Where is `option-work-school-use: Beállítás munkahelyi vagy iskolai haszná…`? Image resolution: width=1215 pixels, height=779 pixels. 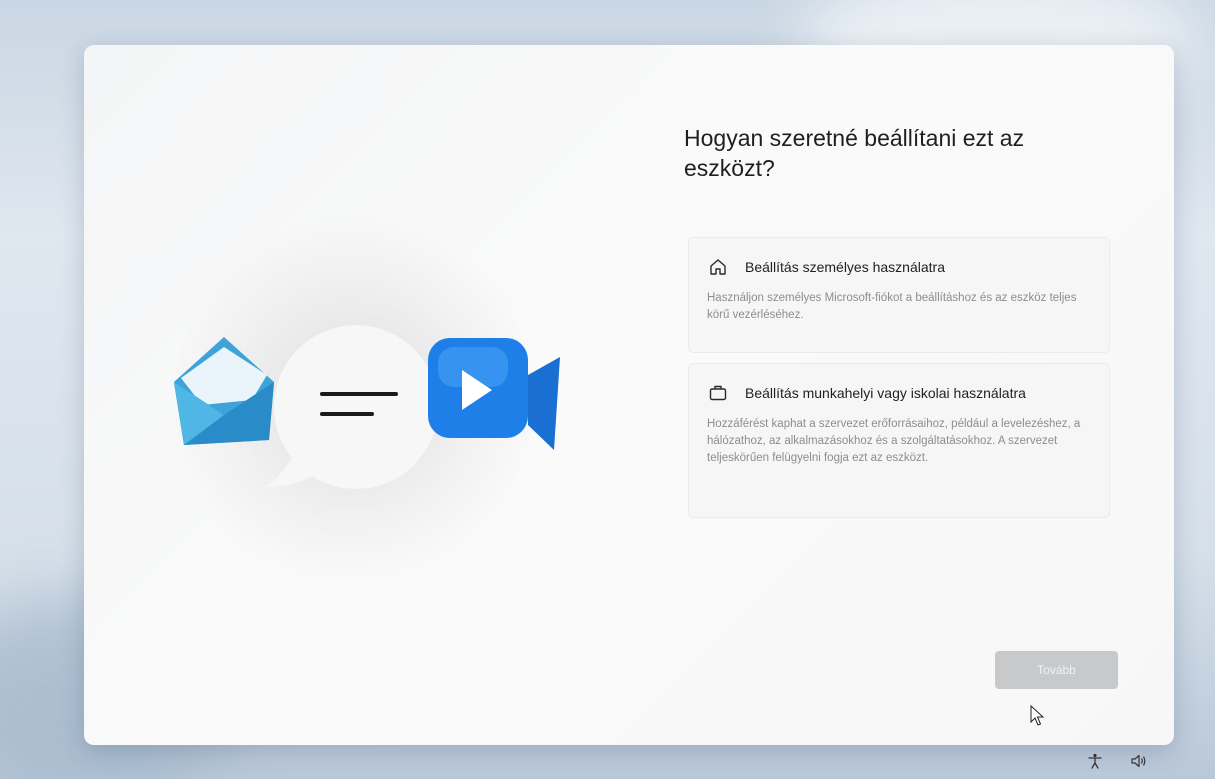
option-work-school-use: Beállítás munkahelyi vagy iskolai haszná… is located at coordinates (899, 440).